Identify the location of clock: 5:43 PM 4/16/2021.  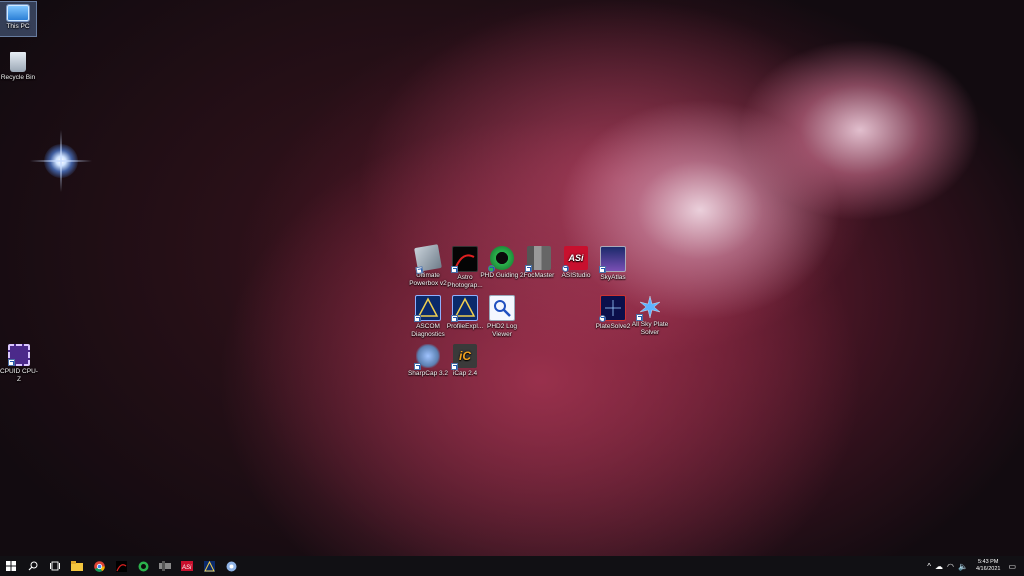
(988, 566).